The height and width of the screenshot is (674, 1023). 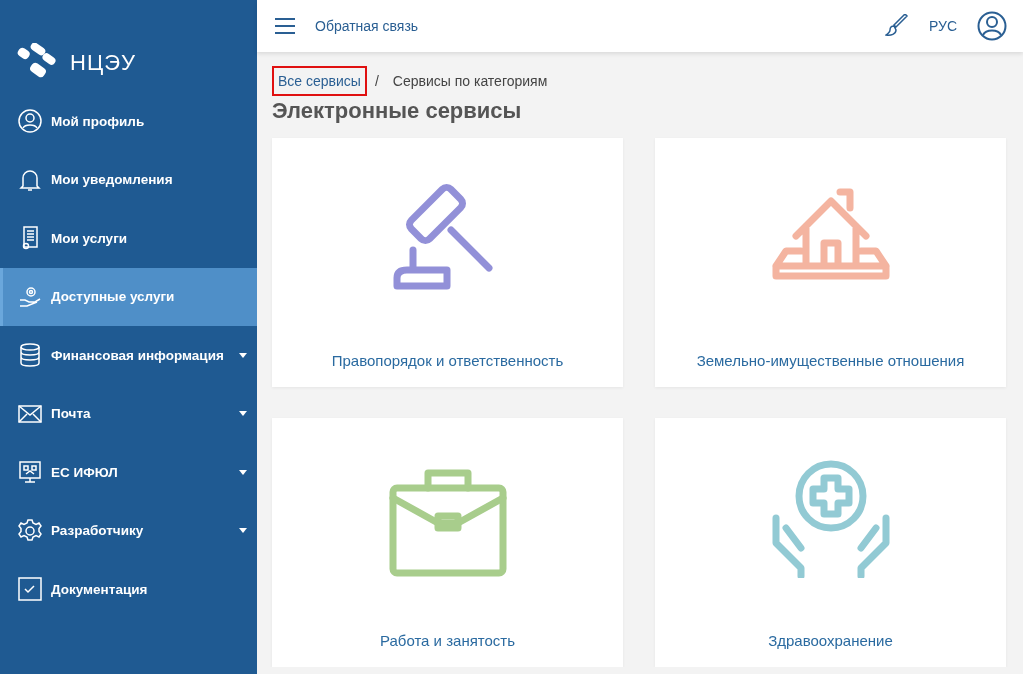 I want to click on feedback-link: Обратная связь, so click(x=367, y=26).